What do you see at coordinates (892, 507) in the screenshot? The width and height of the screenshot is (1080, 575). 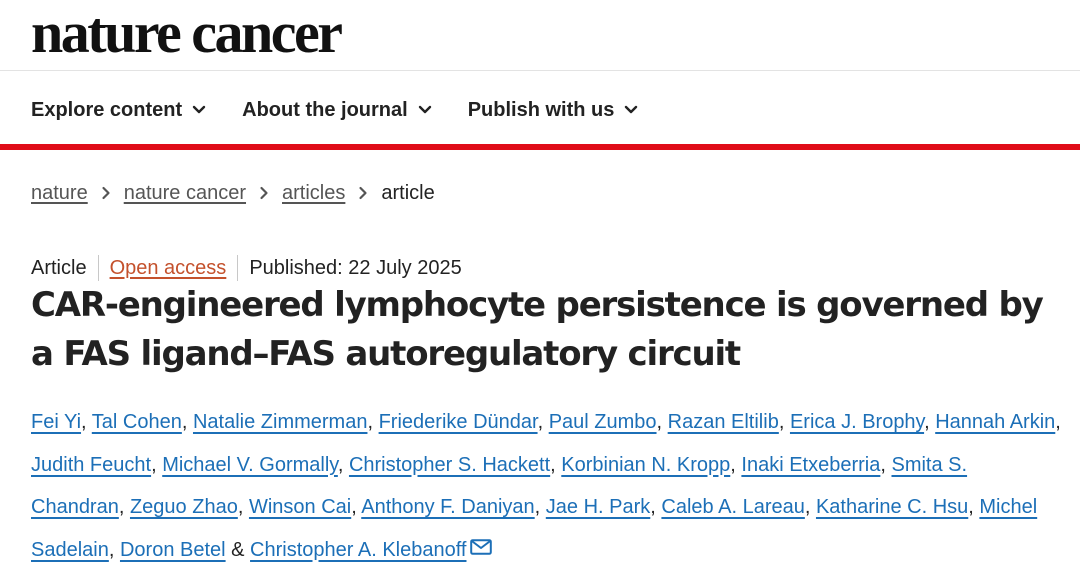 I see `author-link: Katharine C. Hsu` at bounding box center [892, 507].